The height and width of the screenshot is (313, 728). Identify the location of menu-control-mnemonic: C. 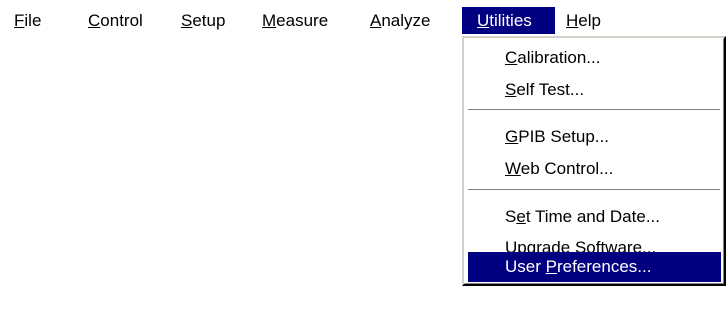
(94, 20).